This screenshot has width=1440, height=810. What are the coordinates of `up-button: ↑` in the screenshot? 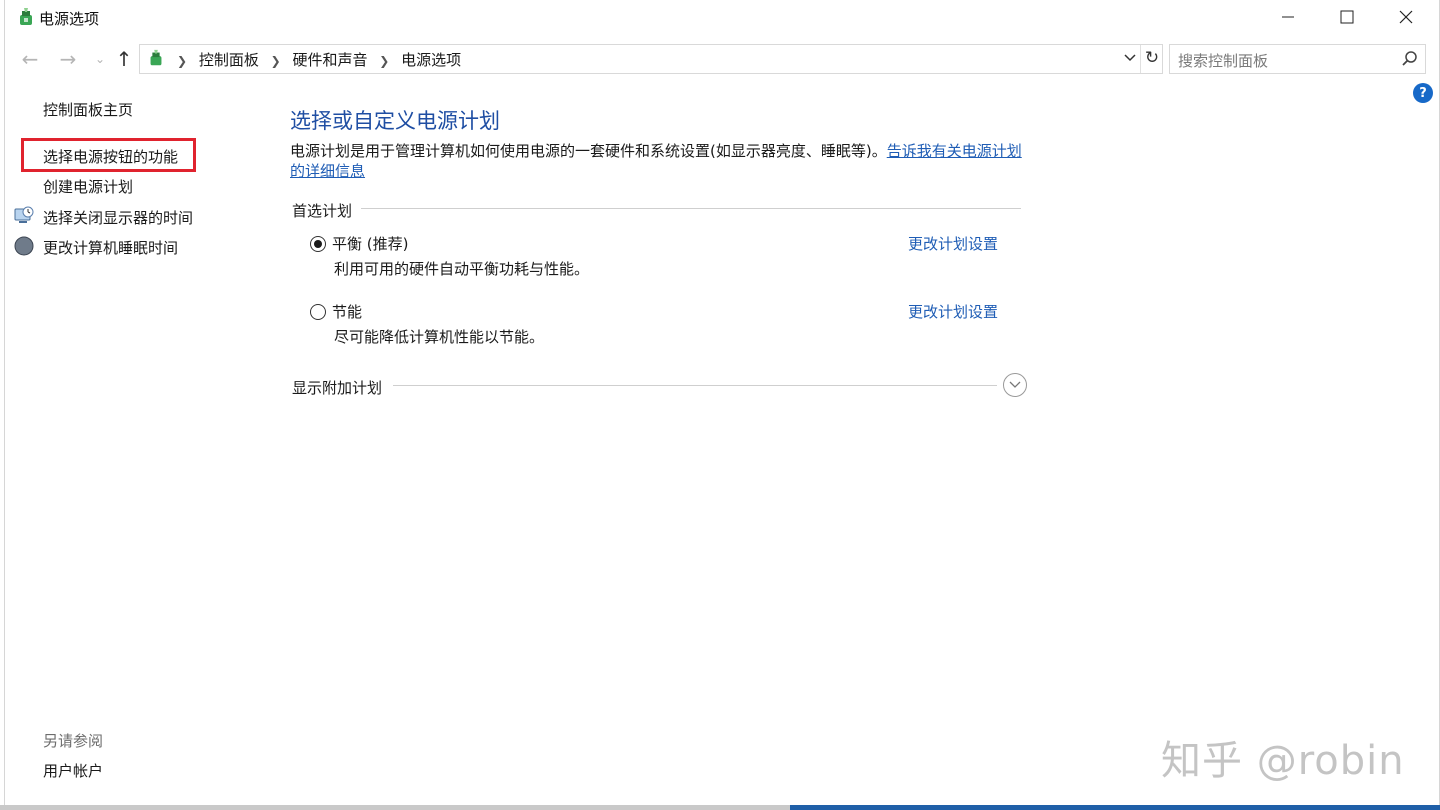 It's located at (124, 59).